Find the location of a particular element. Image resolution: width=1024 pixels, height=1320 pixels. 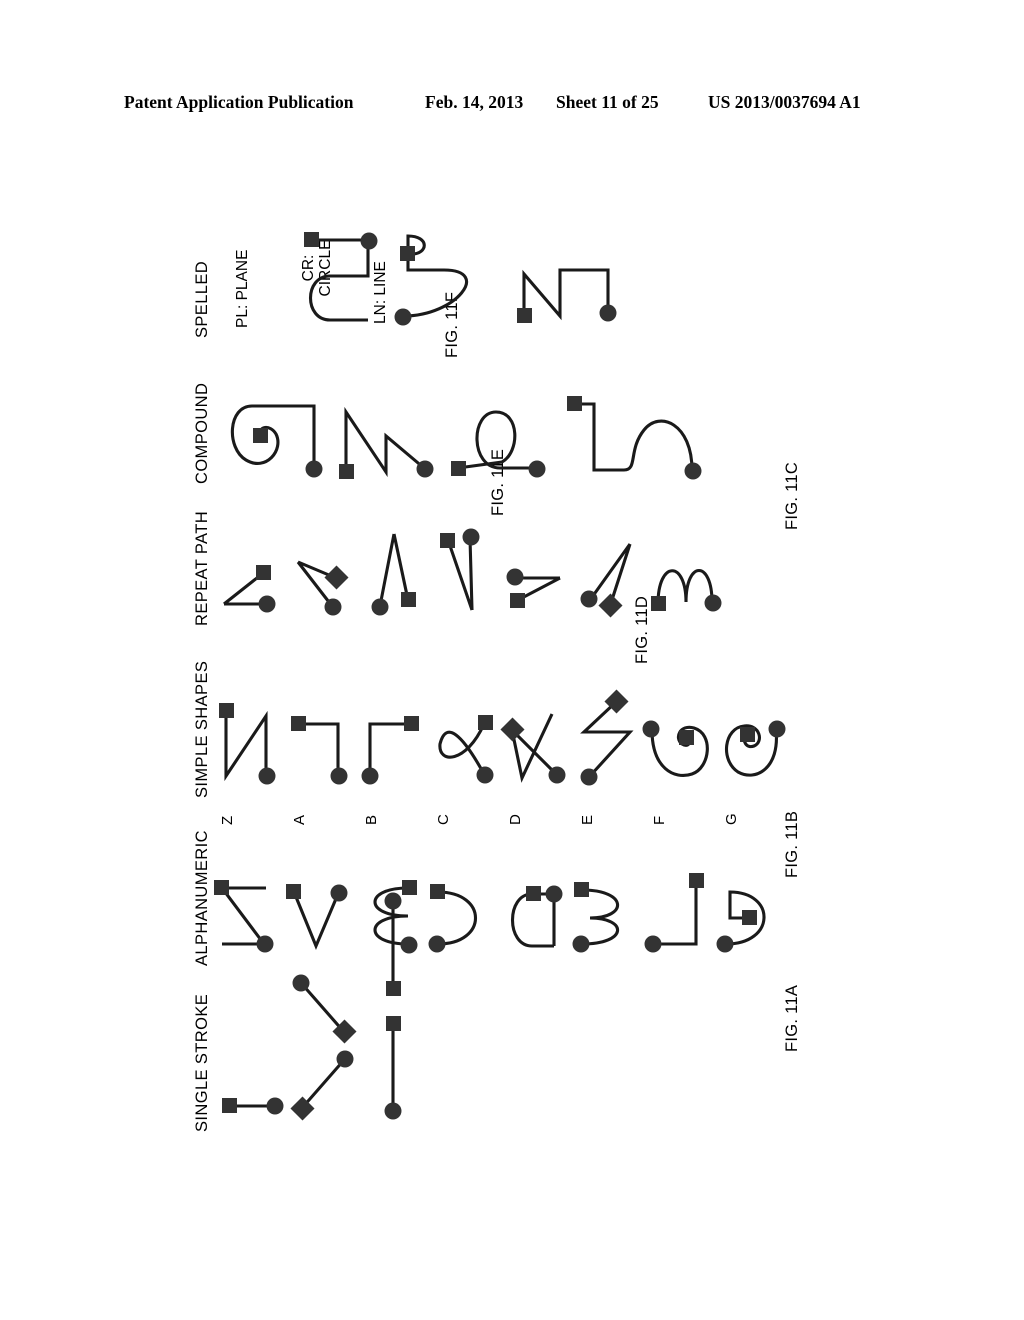

gesture-alphanumeric-a is located at coordinates (317, 901).